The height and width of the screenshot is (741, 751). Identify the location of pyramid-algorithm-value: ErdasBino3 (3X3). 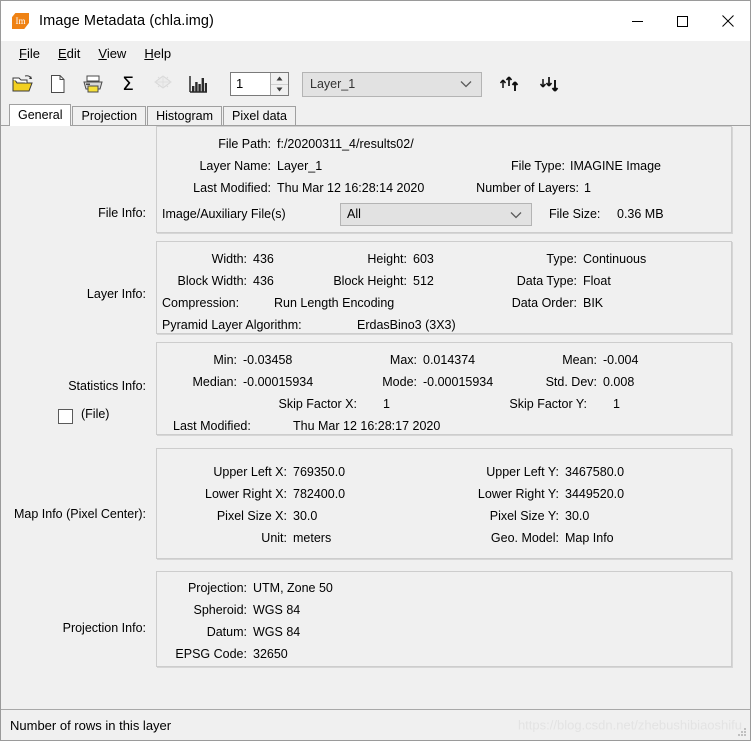
(406, 325).